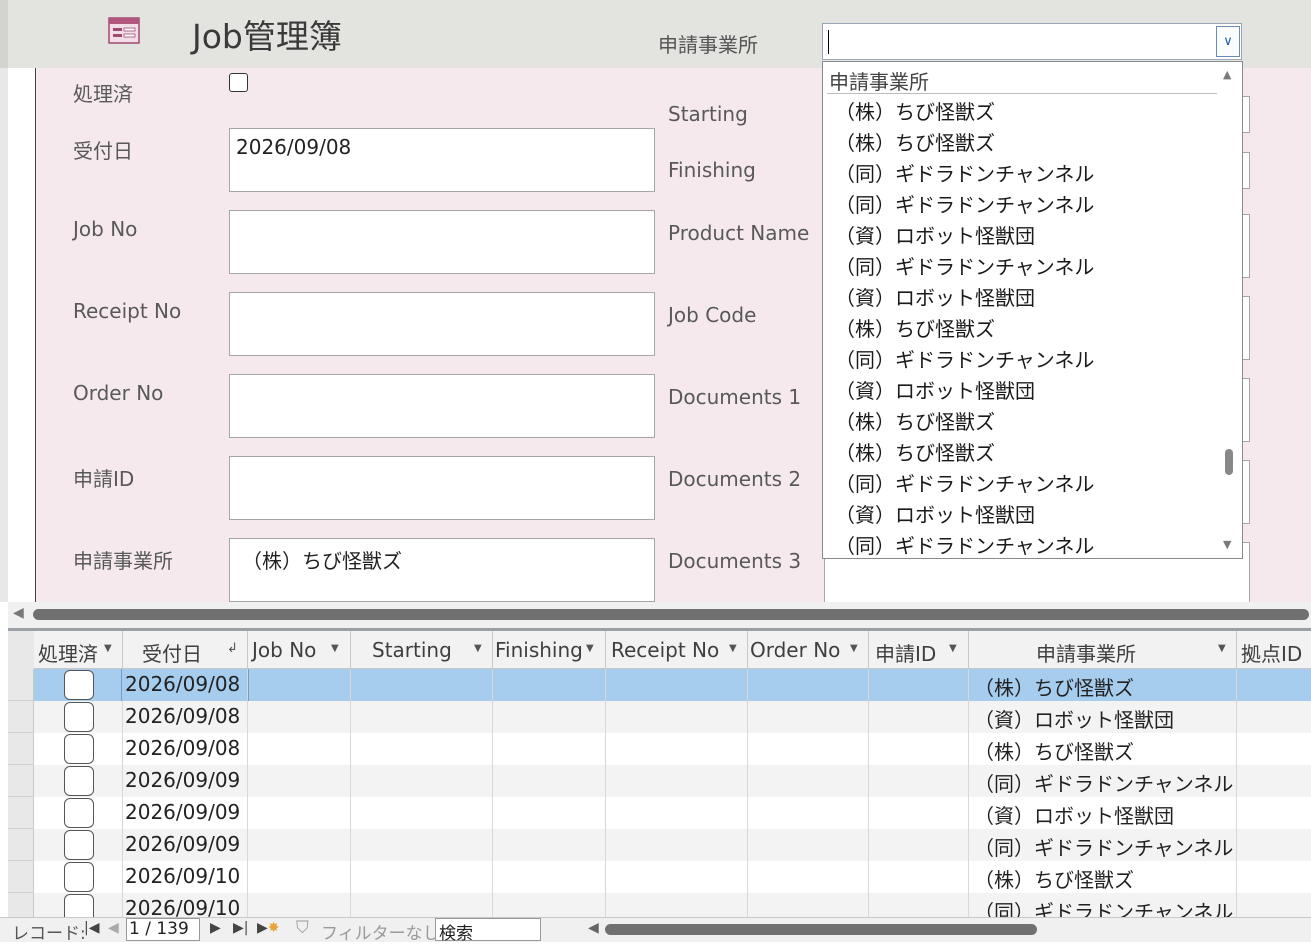  Describe the element at coordinates (442, 324) in the screenshot. I see `receipt-no-field` at that location.